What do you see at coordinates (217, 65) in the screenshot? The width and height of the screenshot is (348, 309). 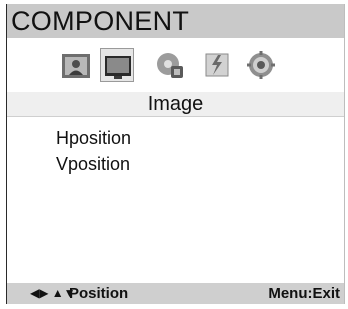 I see `function-icon` at bounding box center [217, 65].